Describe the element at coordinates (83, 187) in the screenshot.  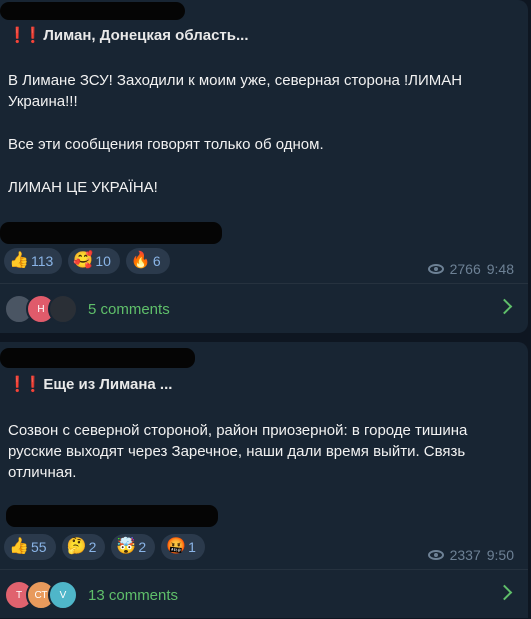
I see `post-paragraph: ЛИМАН ЦЕ УКРАЇНА!` at that location.